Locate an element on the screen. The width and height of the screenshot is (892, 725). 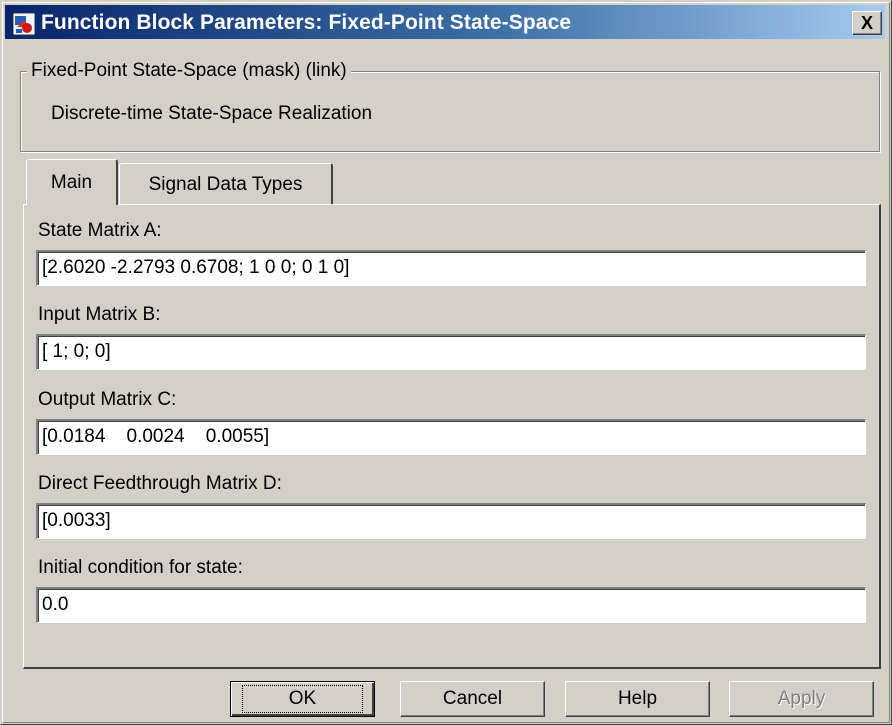
ok-button-label: OK is located at coordinates (302, 699).